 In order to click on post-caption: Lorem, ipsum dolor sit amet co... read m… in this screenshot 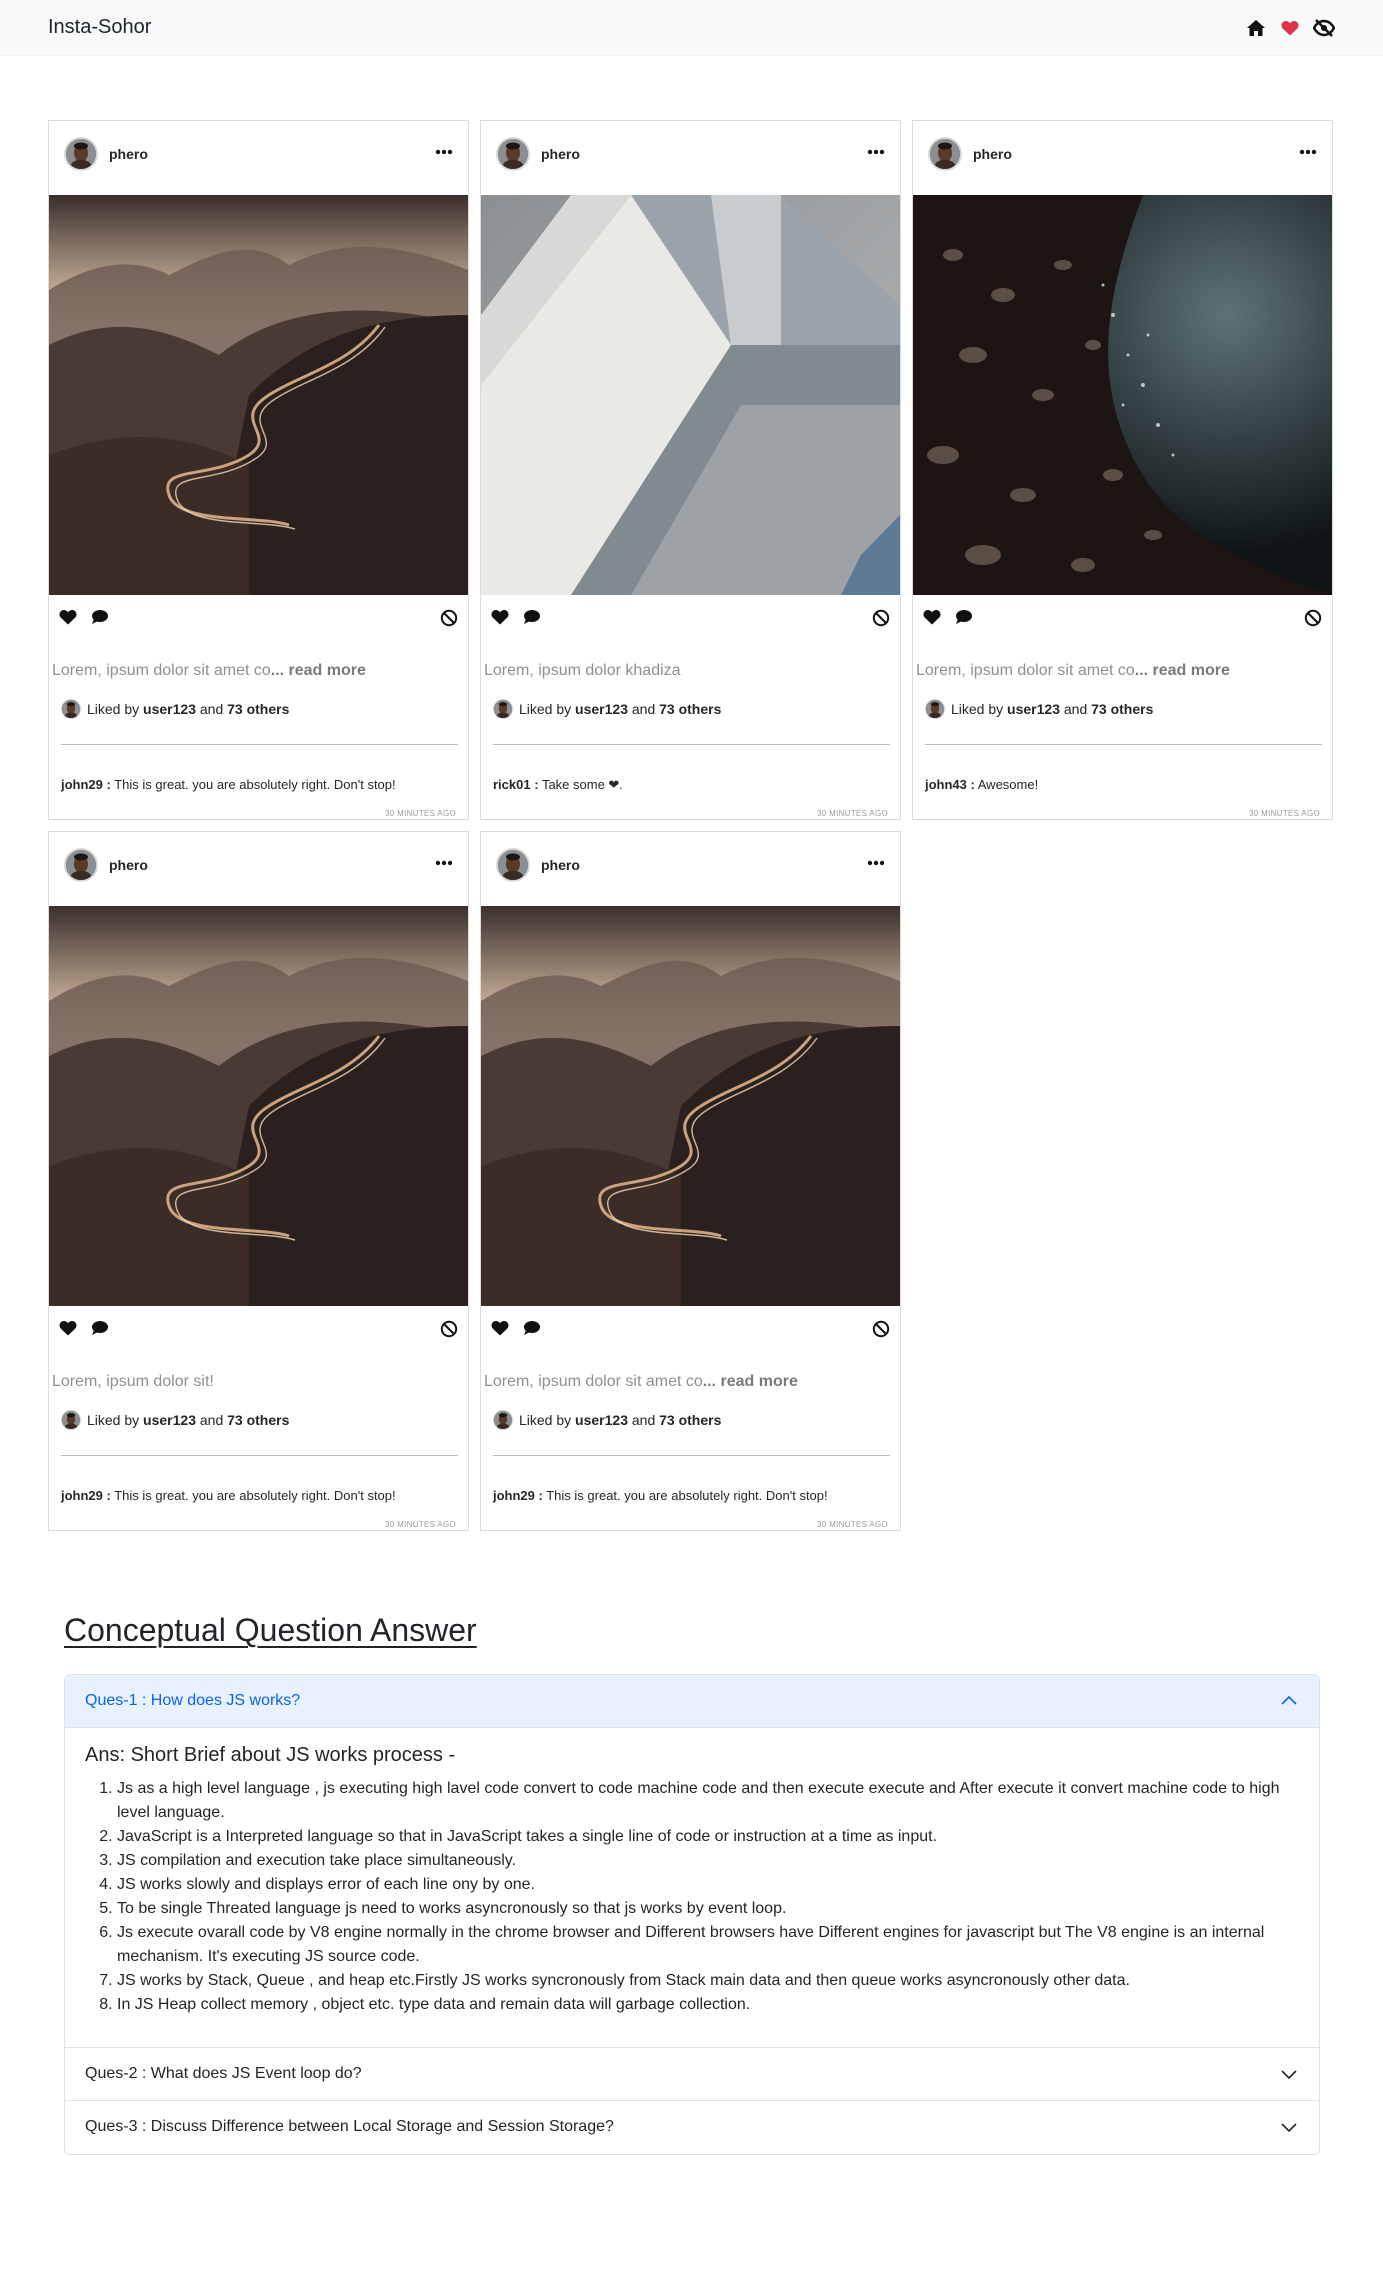, I will do `click(641, 1382)`.